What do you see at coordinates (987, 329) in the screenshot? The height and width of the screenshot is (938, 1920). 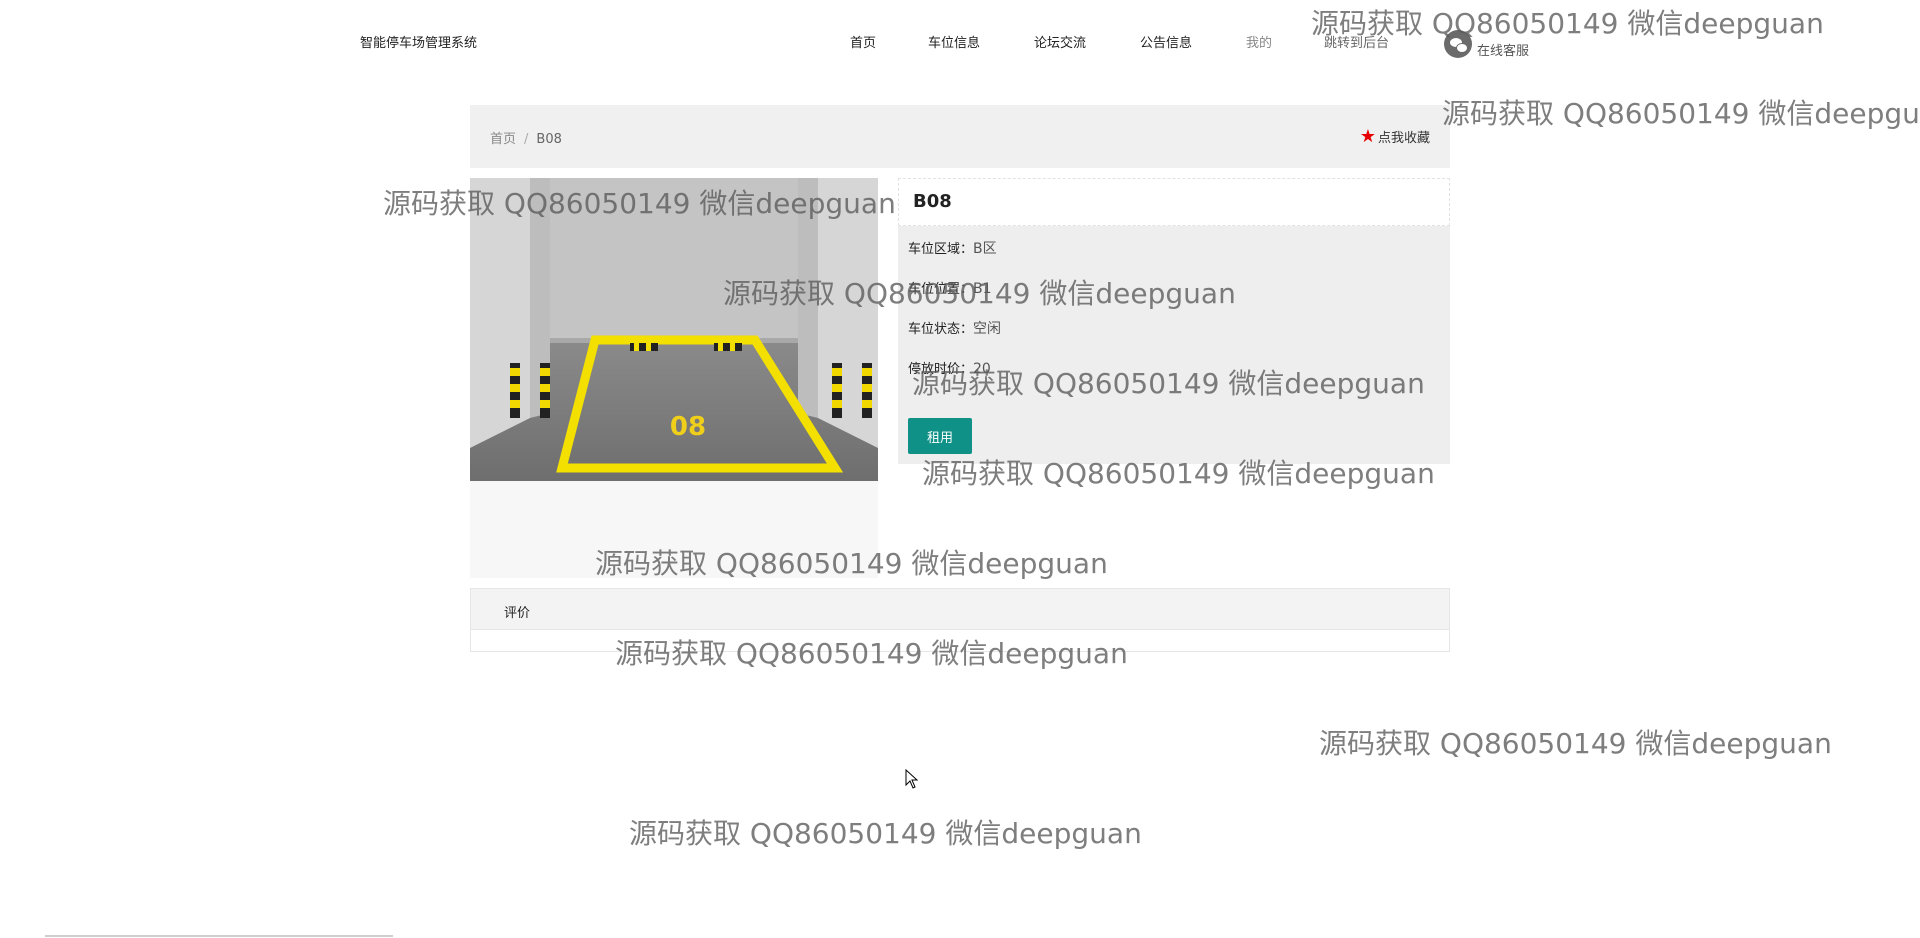 I see `field-status-value: 空闲` at bounding box center [987, 329].